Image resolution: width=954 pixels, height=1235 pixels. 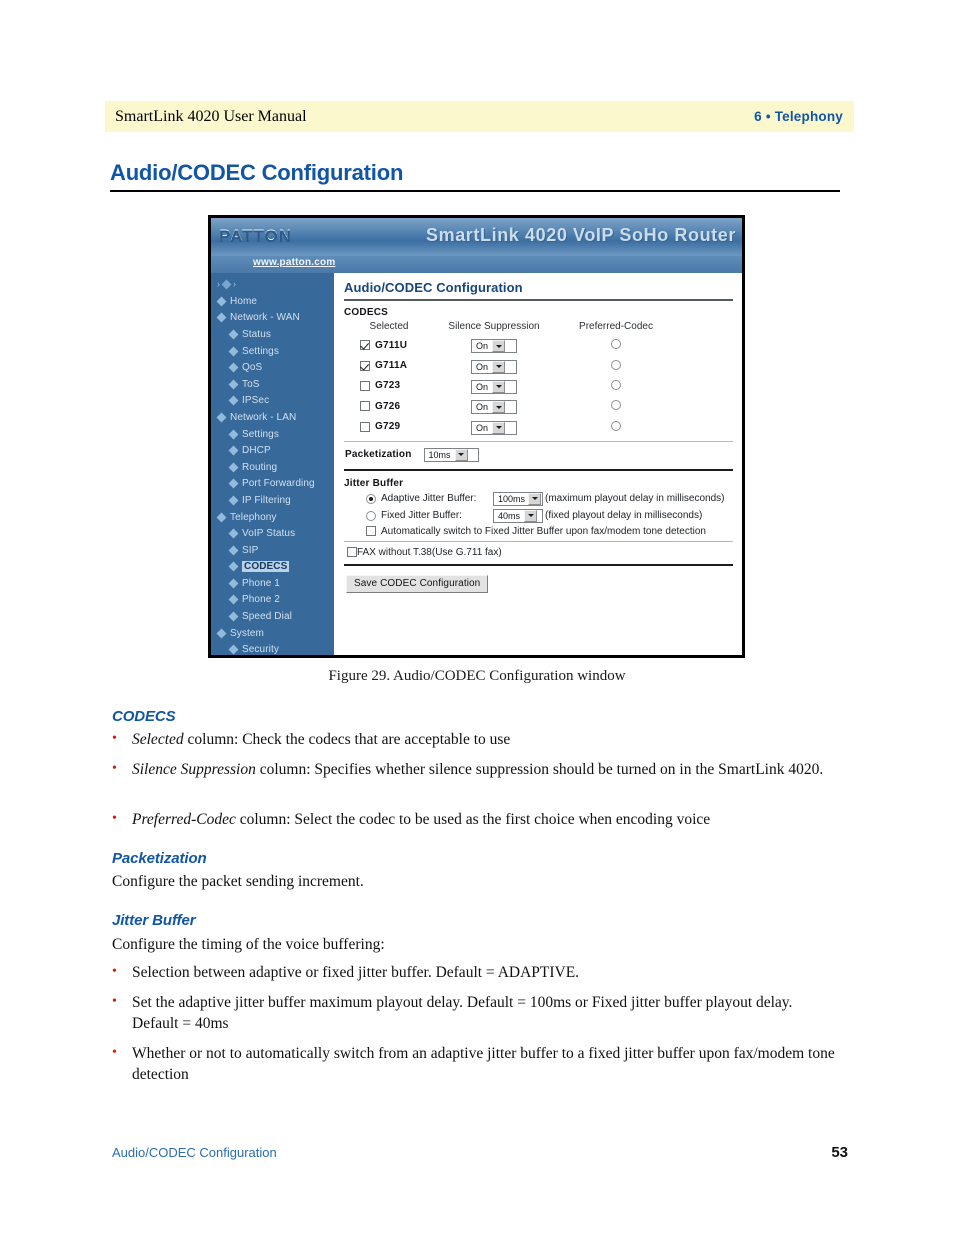 What do you see at coordinates (263, 417) in the screenshot?
I see `sidebar-item-label: Network - LAN` at bounding box center [263, 417].